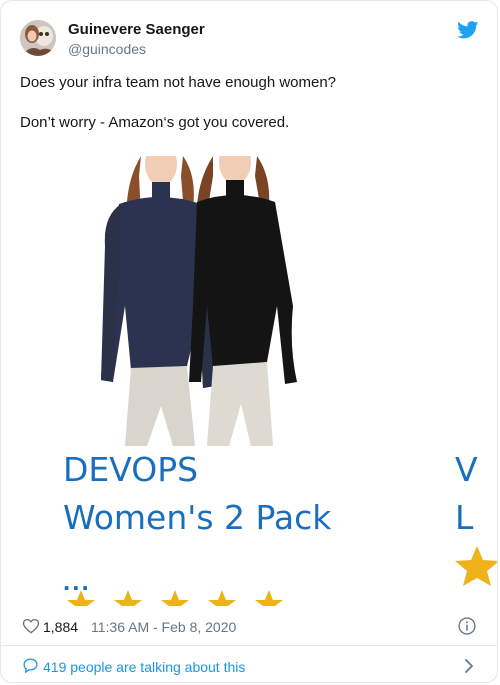 This screenshot has height=685, width=500. I want to click on divider, so click(249, 645).